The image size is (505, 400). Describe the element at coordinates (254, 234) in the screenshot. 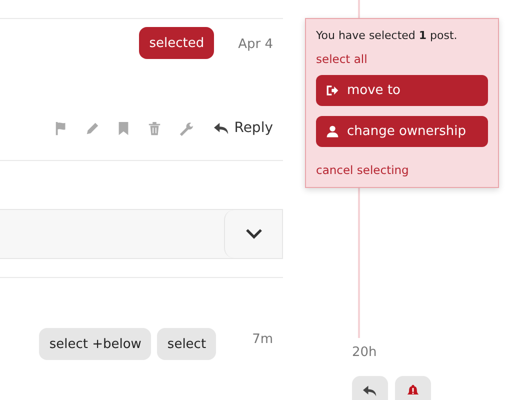

I see `chevron-down-icon` at that location.